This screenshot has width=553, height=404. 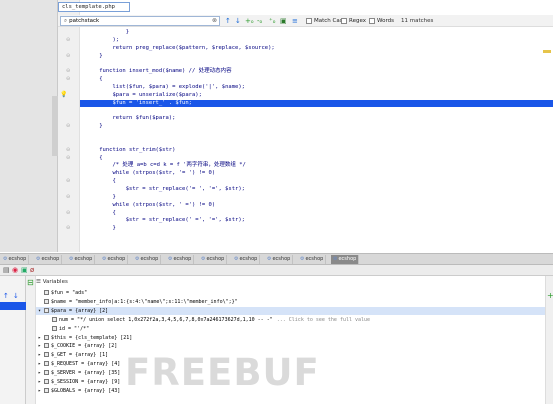 What do you see at coordinates (127, 118) in the screenshot?
I see `code-line: return $fun($para);` at bounding box center [127, 118].